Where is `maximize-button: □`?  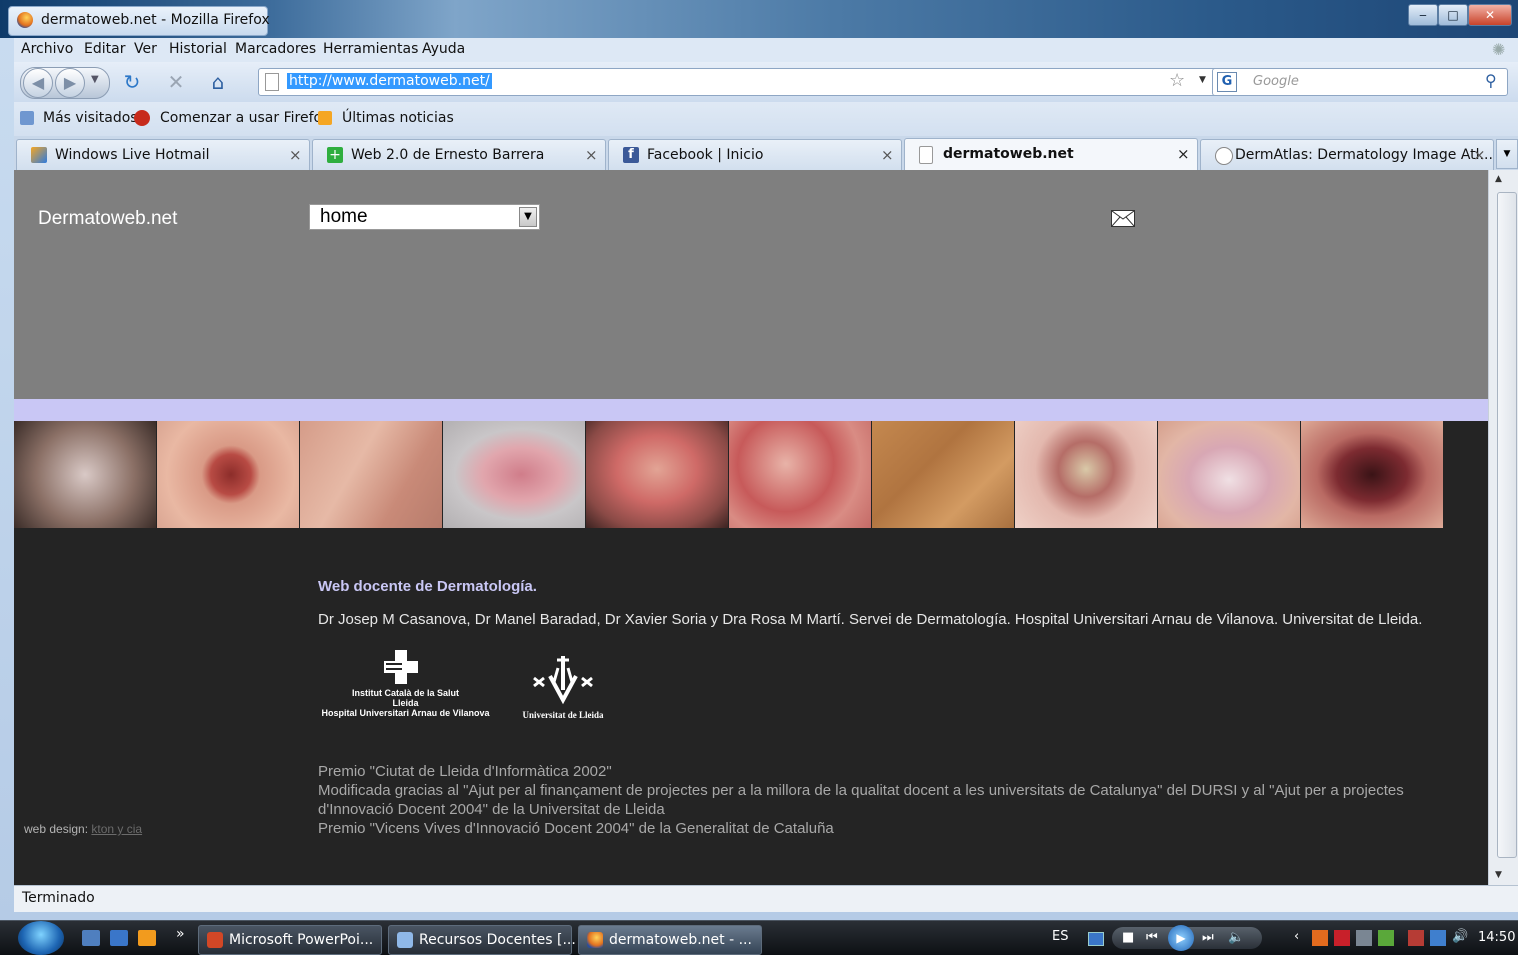 maximize-button: □ is located at coordinates (1453, 15).